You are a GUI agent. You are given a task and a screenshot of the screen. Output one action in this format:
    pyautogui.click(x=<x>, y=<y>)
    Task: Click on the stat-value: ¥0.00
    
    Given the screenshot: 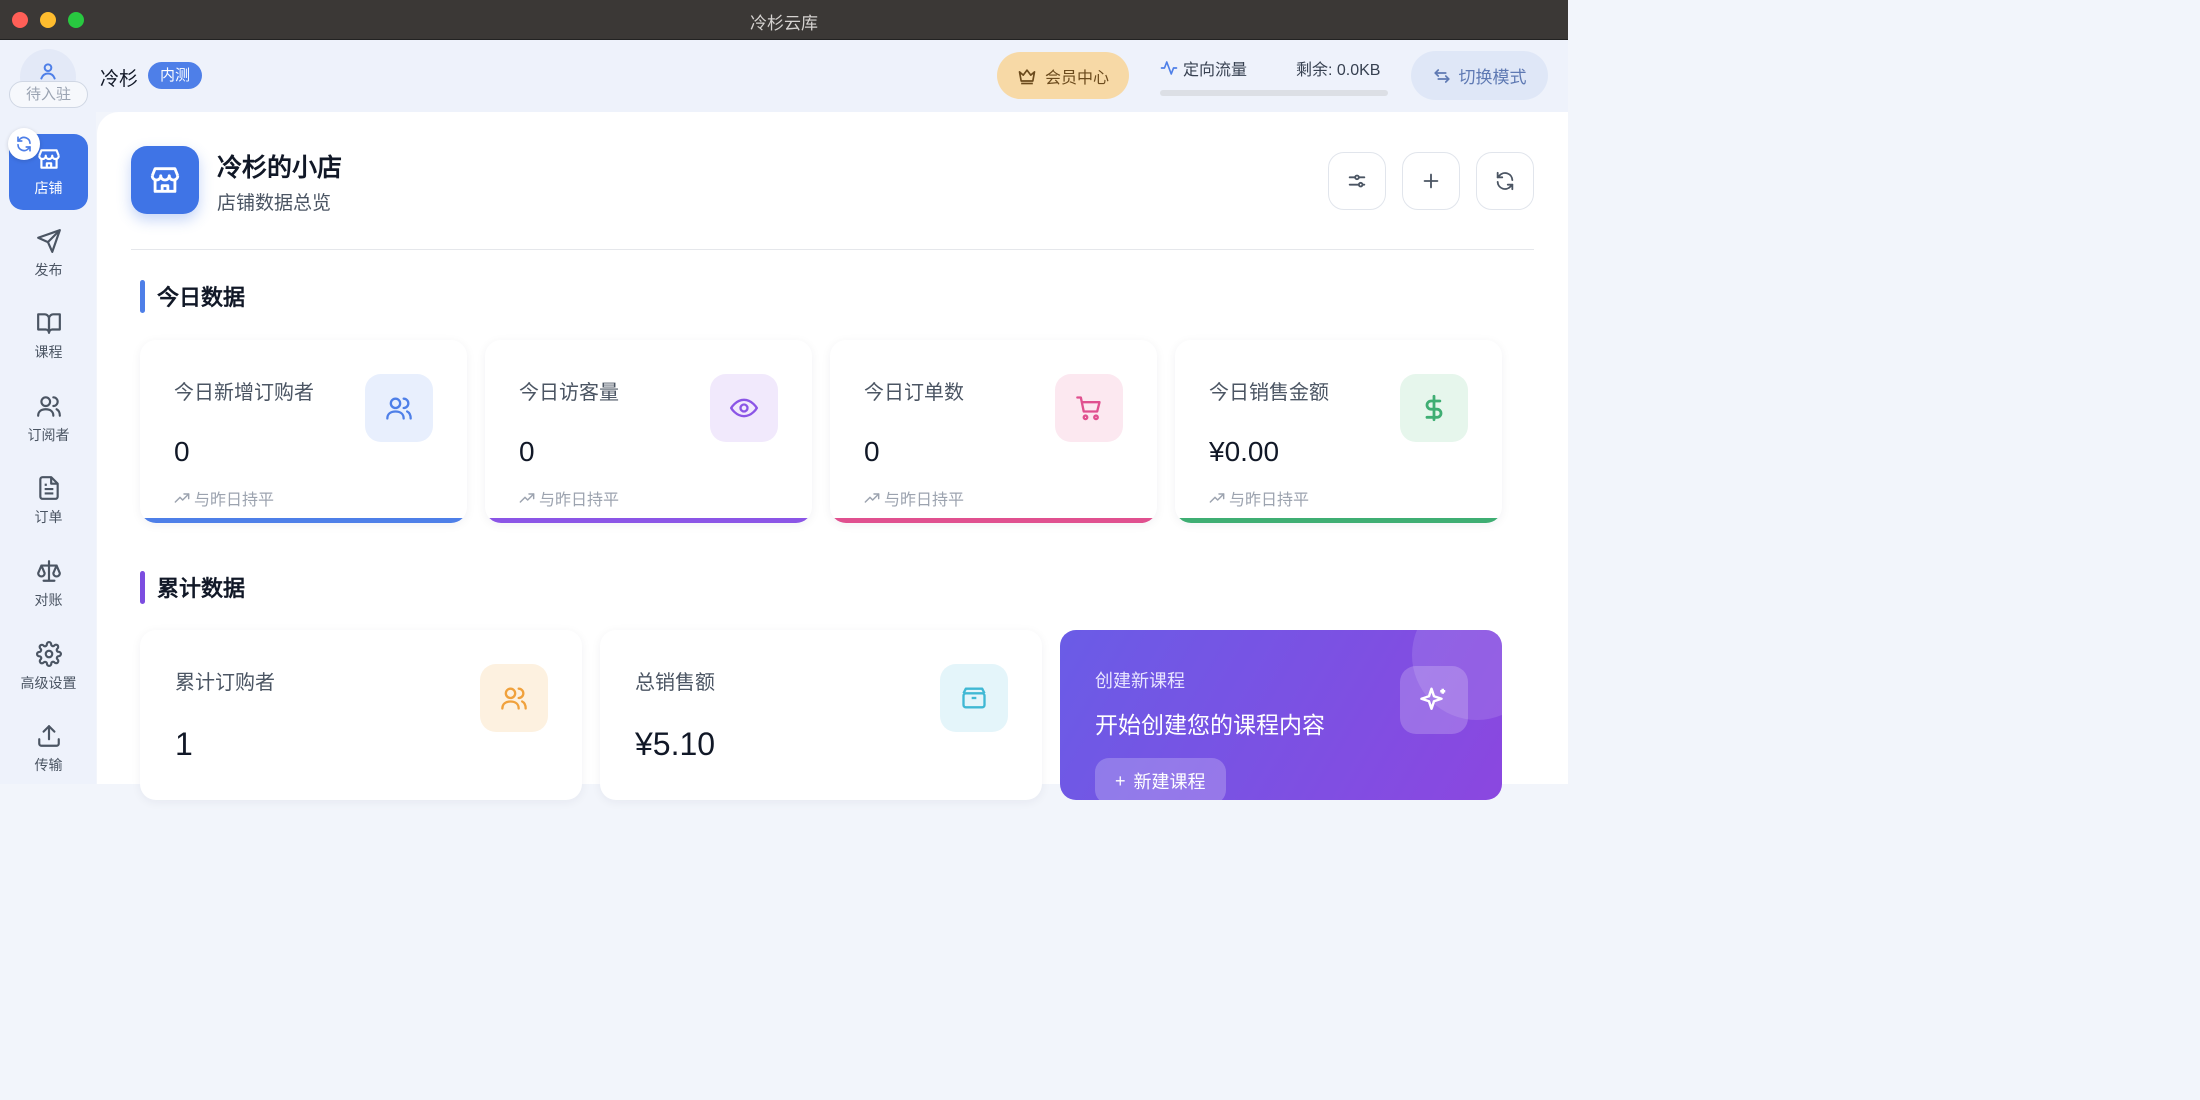 What is the action you would take?
    pyautogui.click(x=1244, y=451)
    